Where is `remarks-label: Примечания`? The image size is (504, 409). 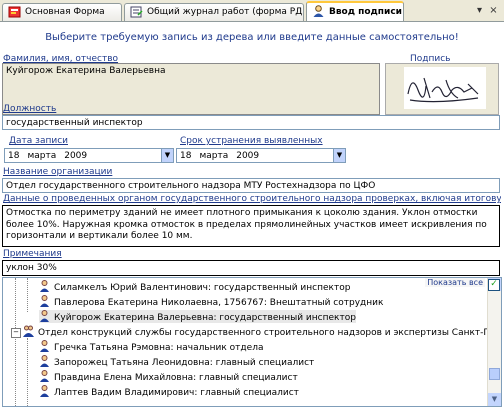
remarks-label: Примечания is located at coordinates (32, 254).